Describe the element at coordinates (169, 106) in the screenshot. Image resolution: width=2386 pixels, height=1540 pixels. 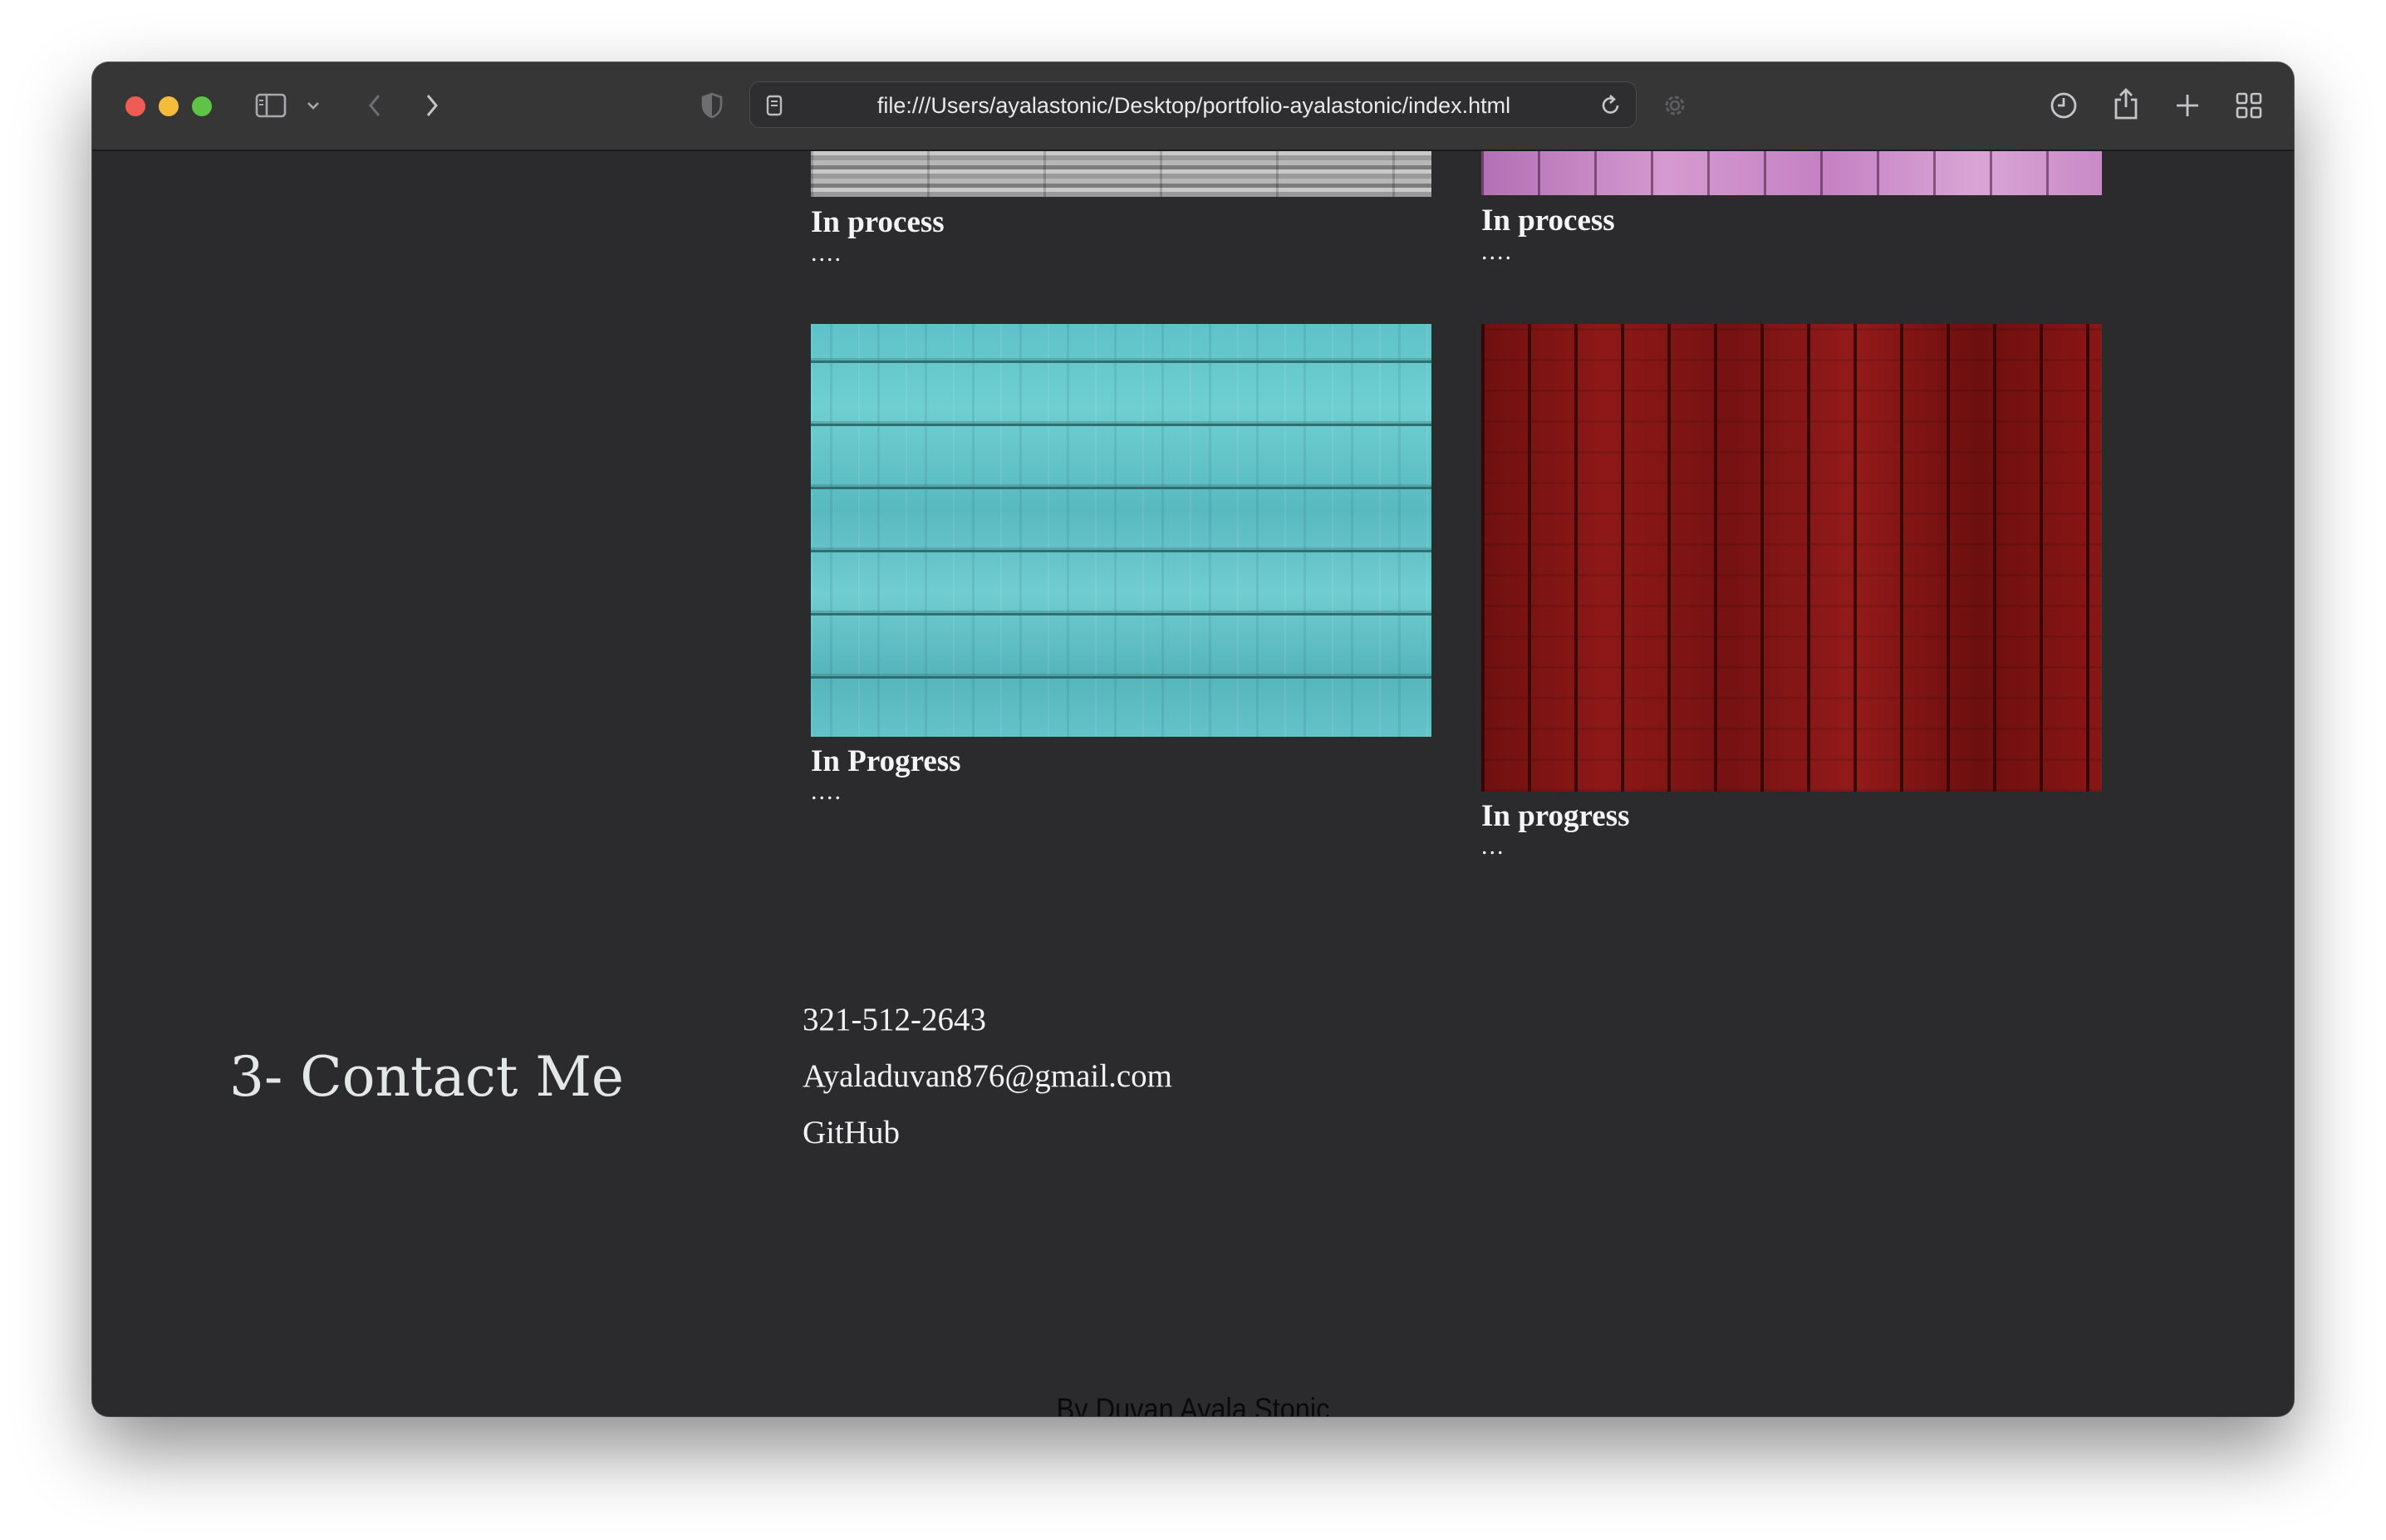
I see `minimize-window-button` at that location.